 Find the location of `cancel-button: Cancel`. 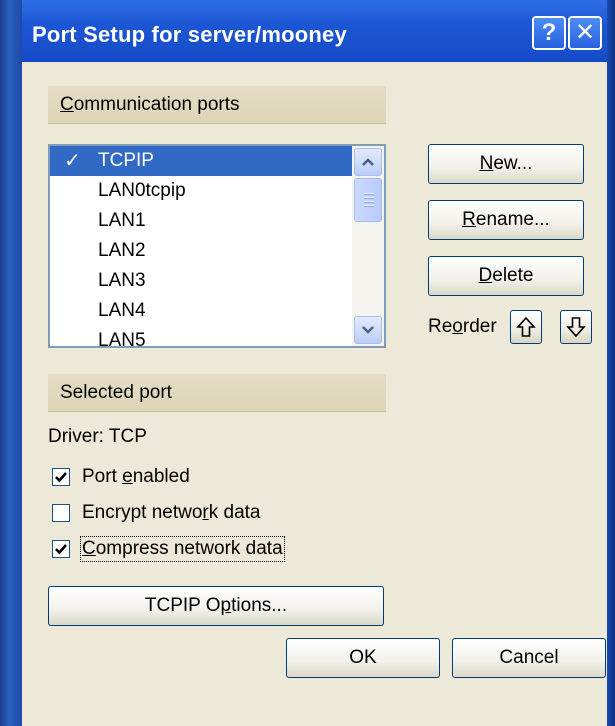

cancel-button: Cancel is located at coordinates (529, 658).